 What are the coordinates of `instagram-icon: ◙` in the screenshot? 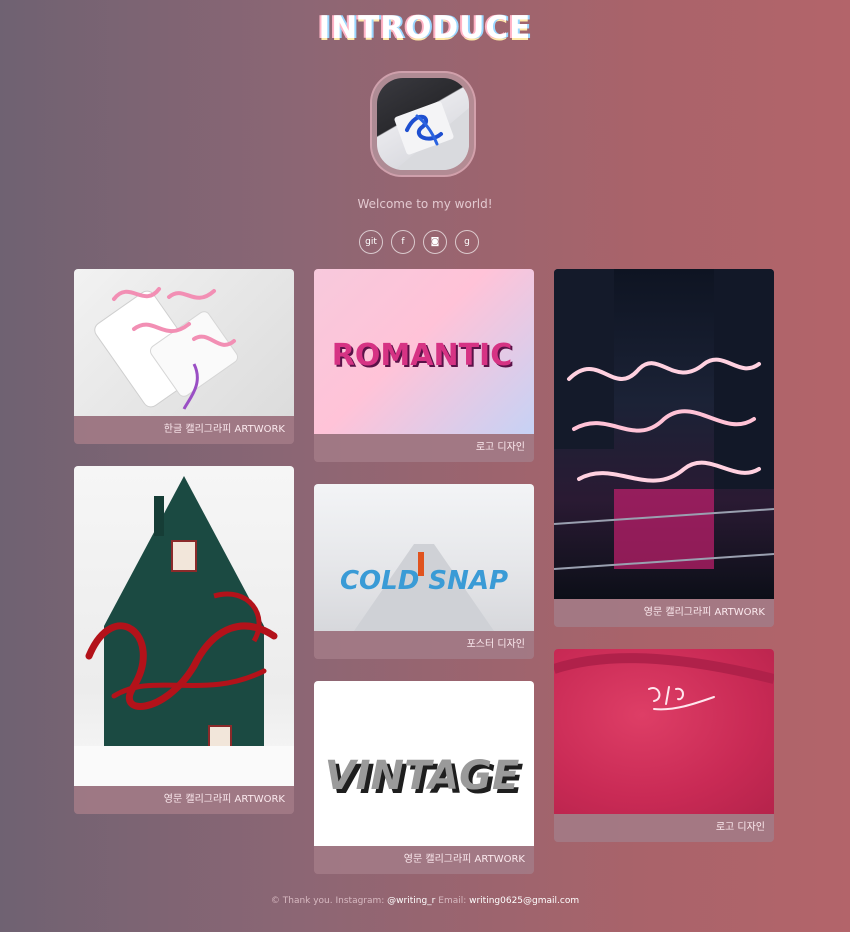 It's located at (435, 242).